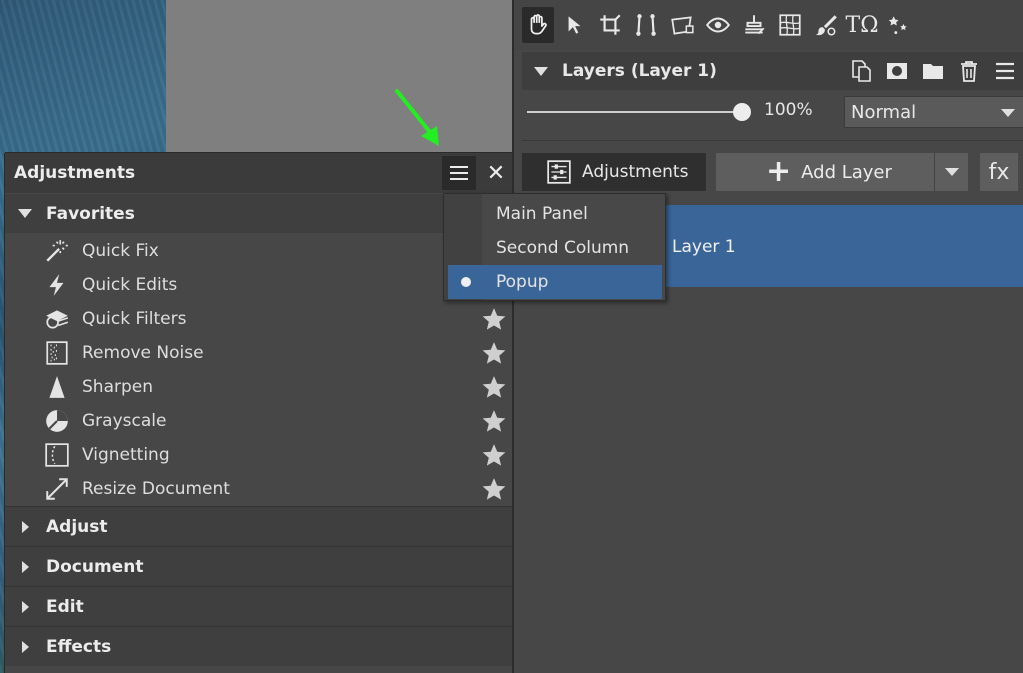 The width and height of the screenshot is (1023, 673). What do you see at coordinates (57, 421) in the screenshot?
I see `grayscale-icon` at bounding box center [57, 421].